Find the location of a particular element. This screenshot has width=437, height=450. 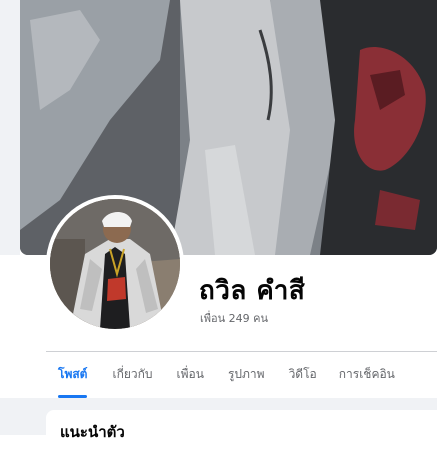

tab-photos: รูปภาพ is located at coordinates (246, 374).